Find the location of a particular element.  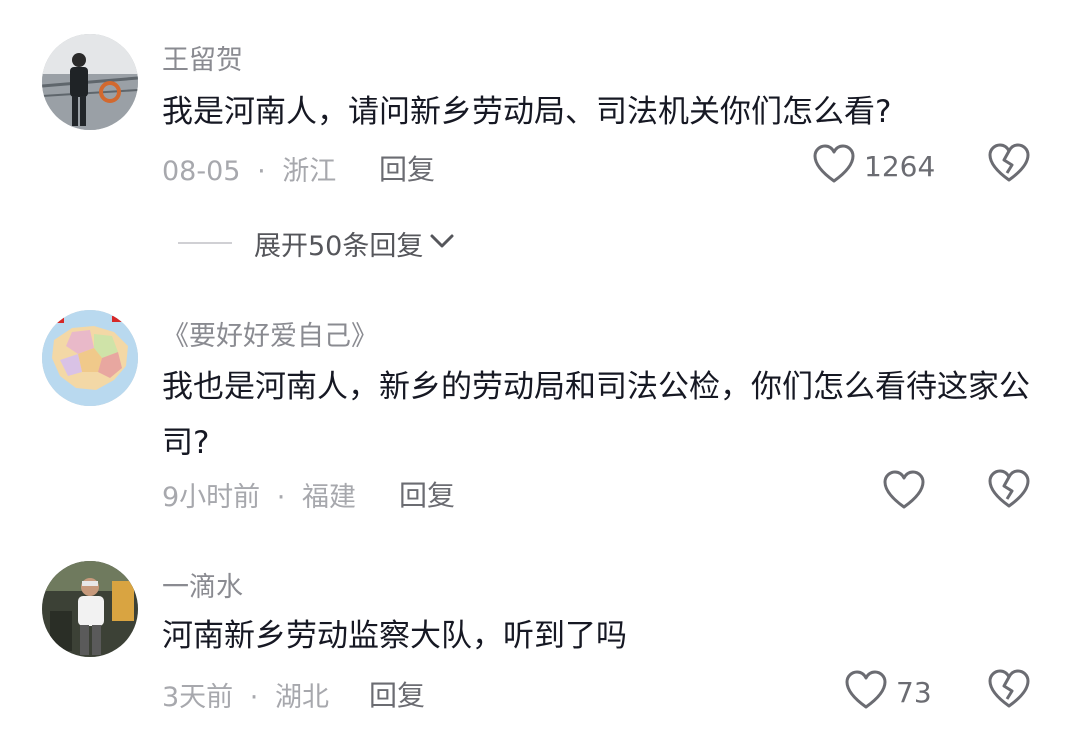

like-button: 73 is located at coordinates (888, 692).